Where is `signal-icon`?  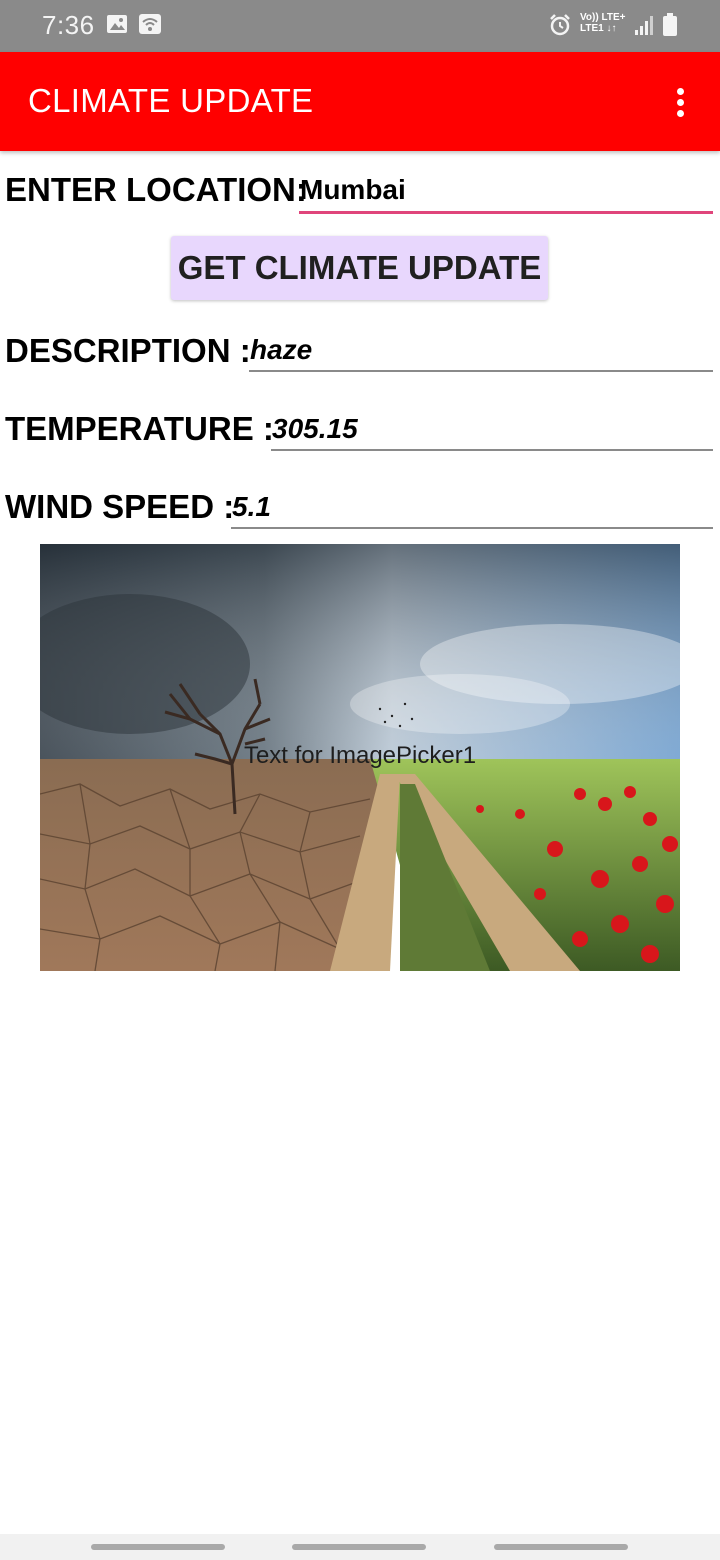
signal-icon is located at coordinates (645, 27).